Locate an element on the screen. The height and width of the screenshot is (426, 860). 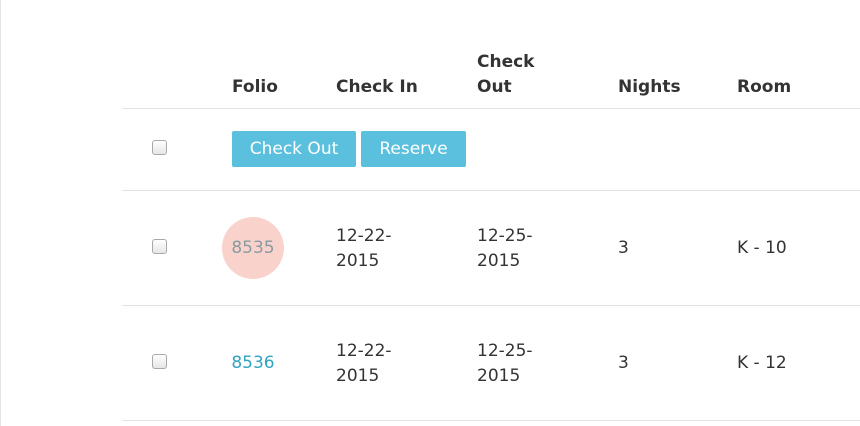
column-header-check-out-line2: Out is located at coordinates (494, 87).